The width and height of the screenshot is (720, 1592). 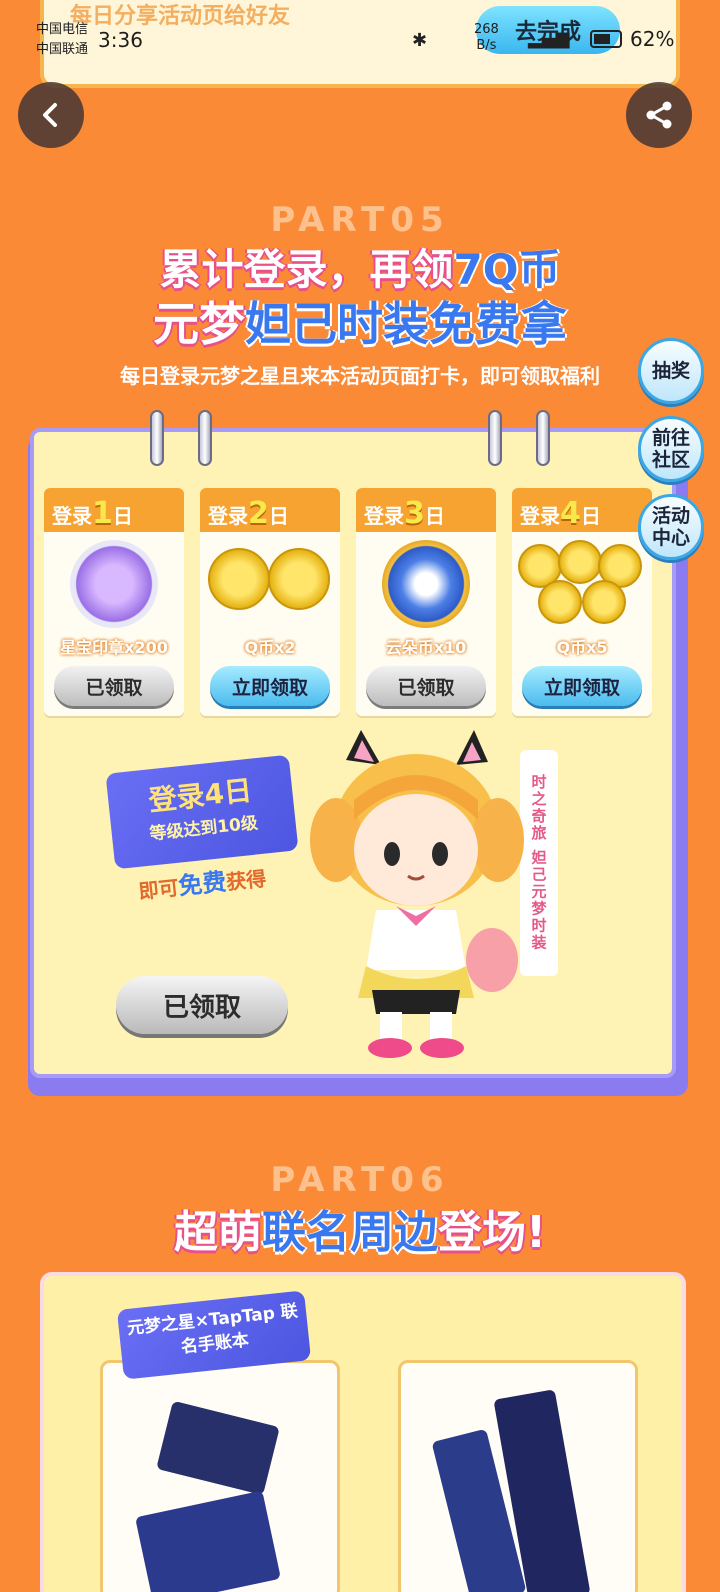 I want to click on reward-label: 云朵币x10, so click(x=426, y=647).